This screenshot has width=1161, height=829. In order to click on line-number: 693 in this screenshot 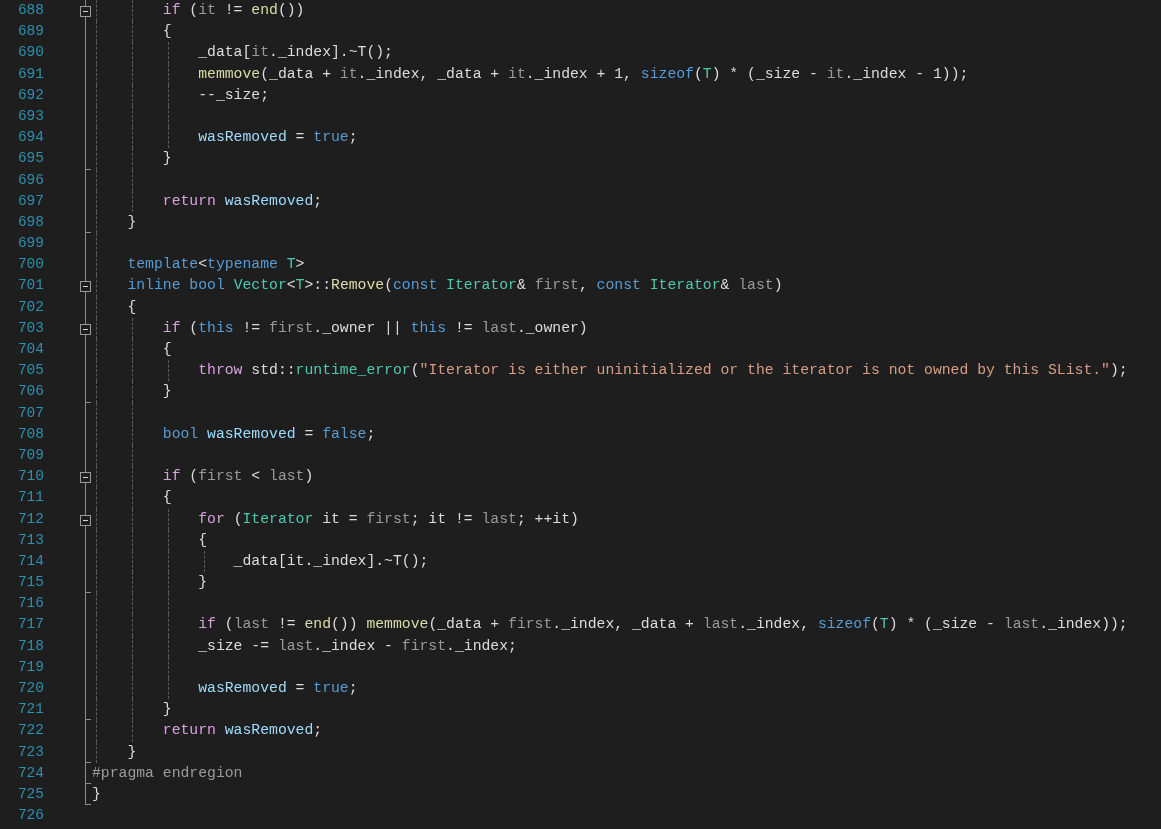, I will do `click(30, 116)`.